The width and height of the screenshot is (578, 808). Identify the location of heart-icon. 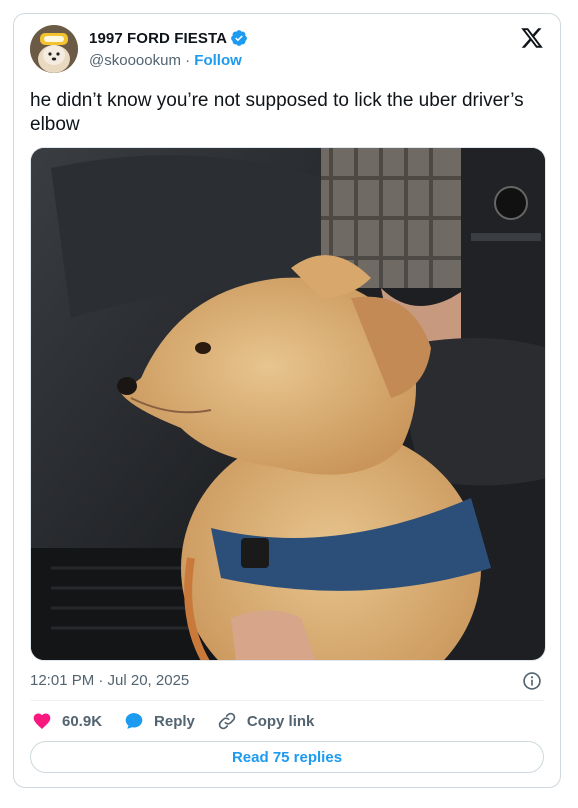
(42, 721).